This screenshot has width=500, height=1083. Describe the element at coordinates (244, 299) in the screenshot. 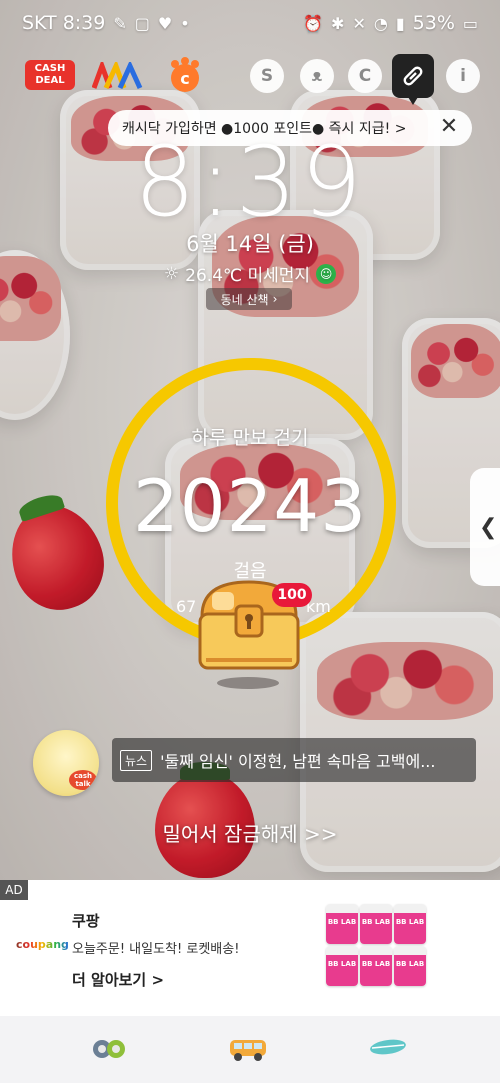

I see `walk-chip-label: 동네 산책` at that location.